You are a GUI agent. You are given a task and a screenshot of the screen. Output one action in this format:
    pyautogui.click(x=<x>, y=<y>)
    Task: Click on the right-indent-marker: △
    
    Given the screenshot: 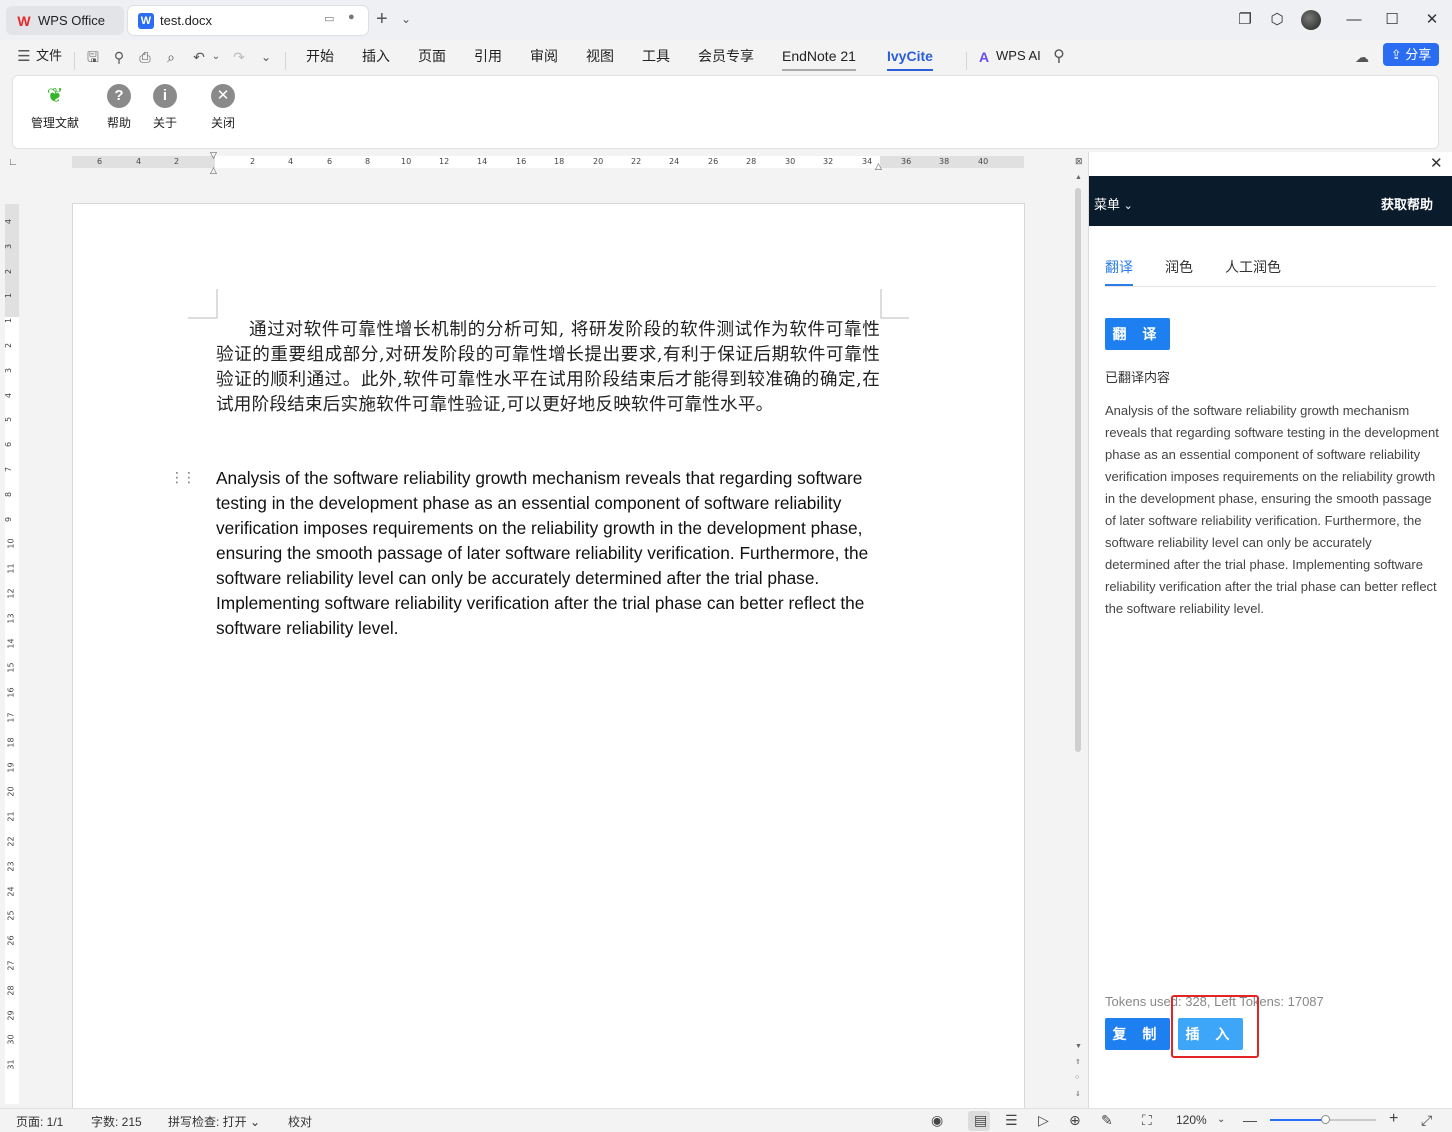 What is the action you would take?
    pyautogui.click(x=878, y=166)
    